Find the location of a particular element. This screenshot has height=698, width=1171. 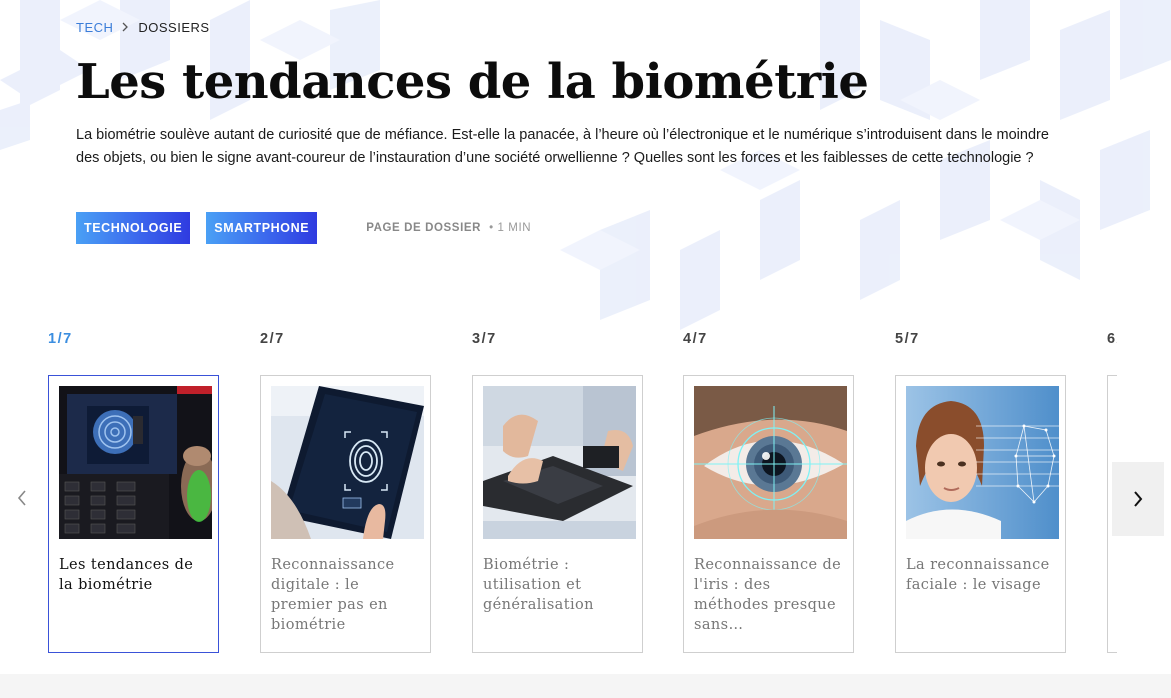

slide-index: 4/7 is located at coordinates (695, 339).